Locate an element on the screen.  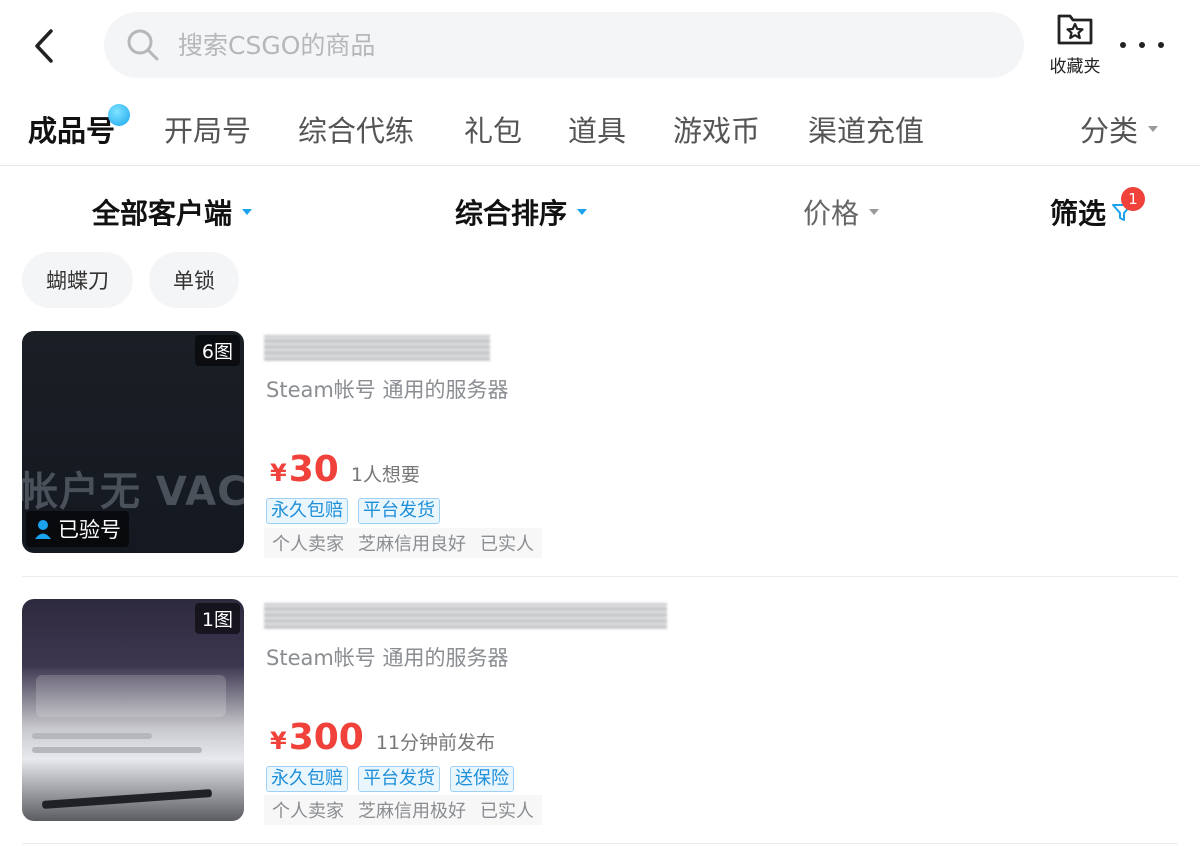
tag-badge: 送保险 is located at coordinates (482, 779).